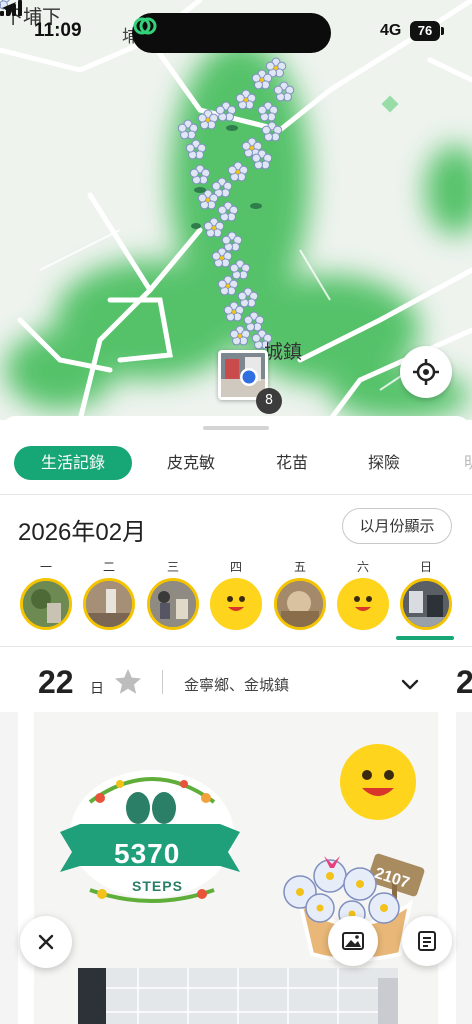  Describe the element at coordinates (231, 33) in the screenshot. I see `dynamic-island` at that location.